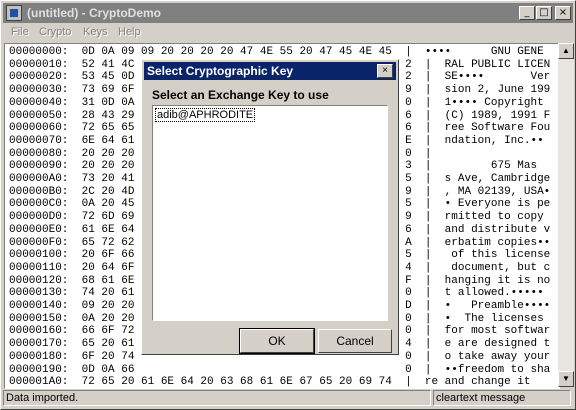 Image resolution: width=576 pixels, height=410 pixels. I want to click on status-bar: Data imported. cleartext message, so click(288, 398).